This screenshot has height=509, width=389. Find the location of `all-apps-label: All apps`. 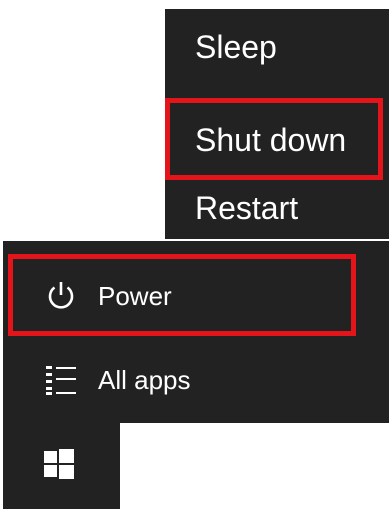

all-apps-label: All apps is located at coordinates (144, 379).